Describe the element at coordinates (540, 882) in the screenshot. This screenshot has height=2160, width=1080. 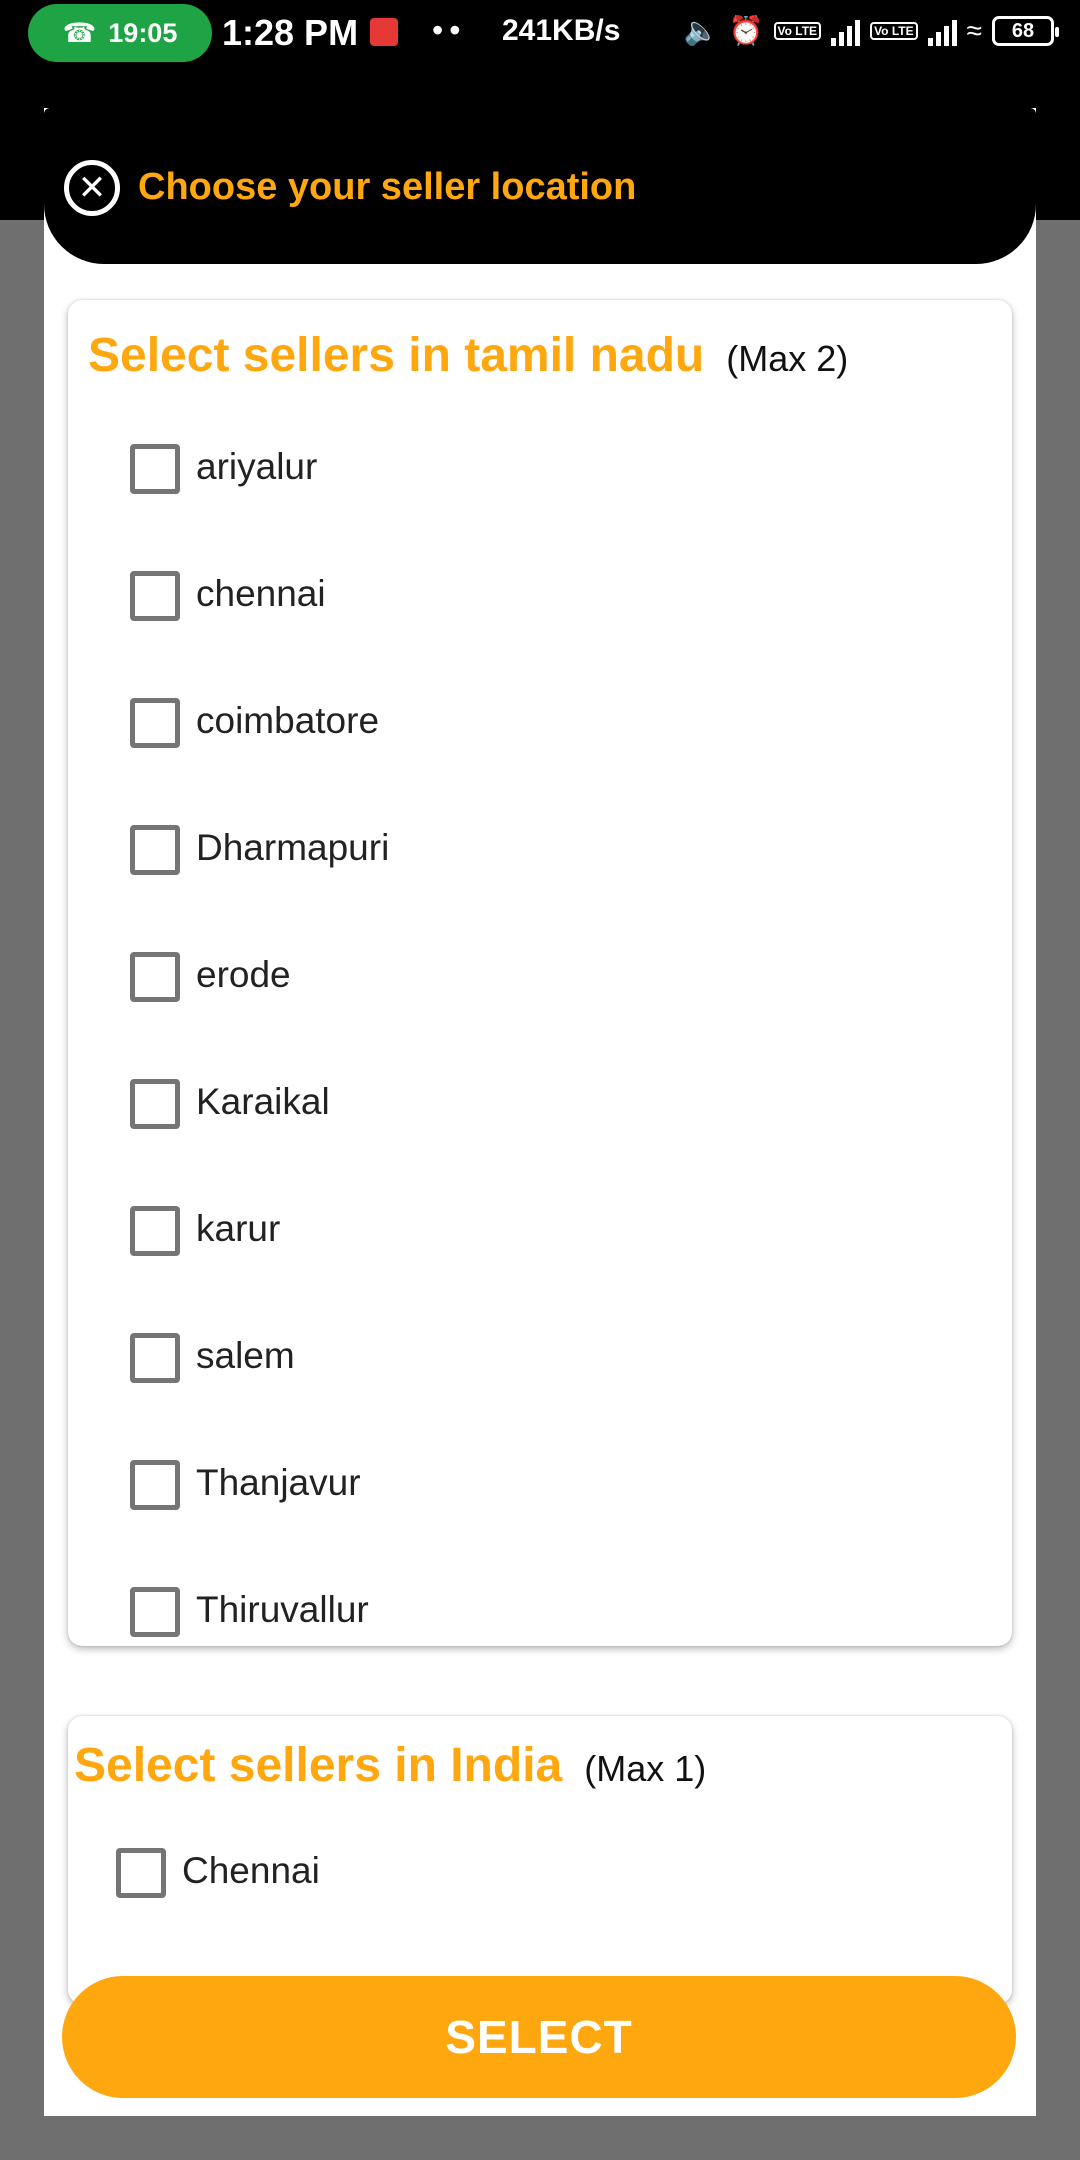
I see `seller-option: Dharmapuri` at that location.